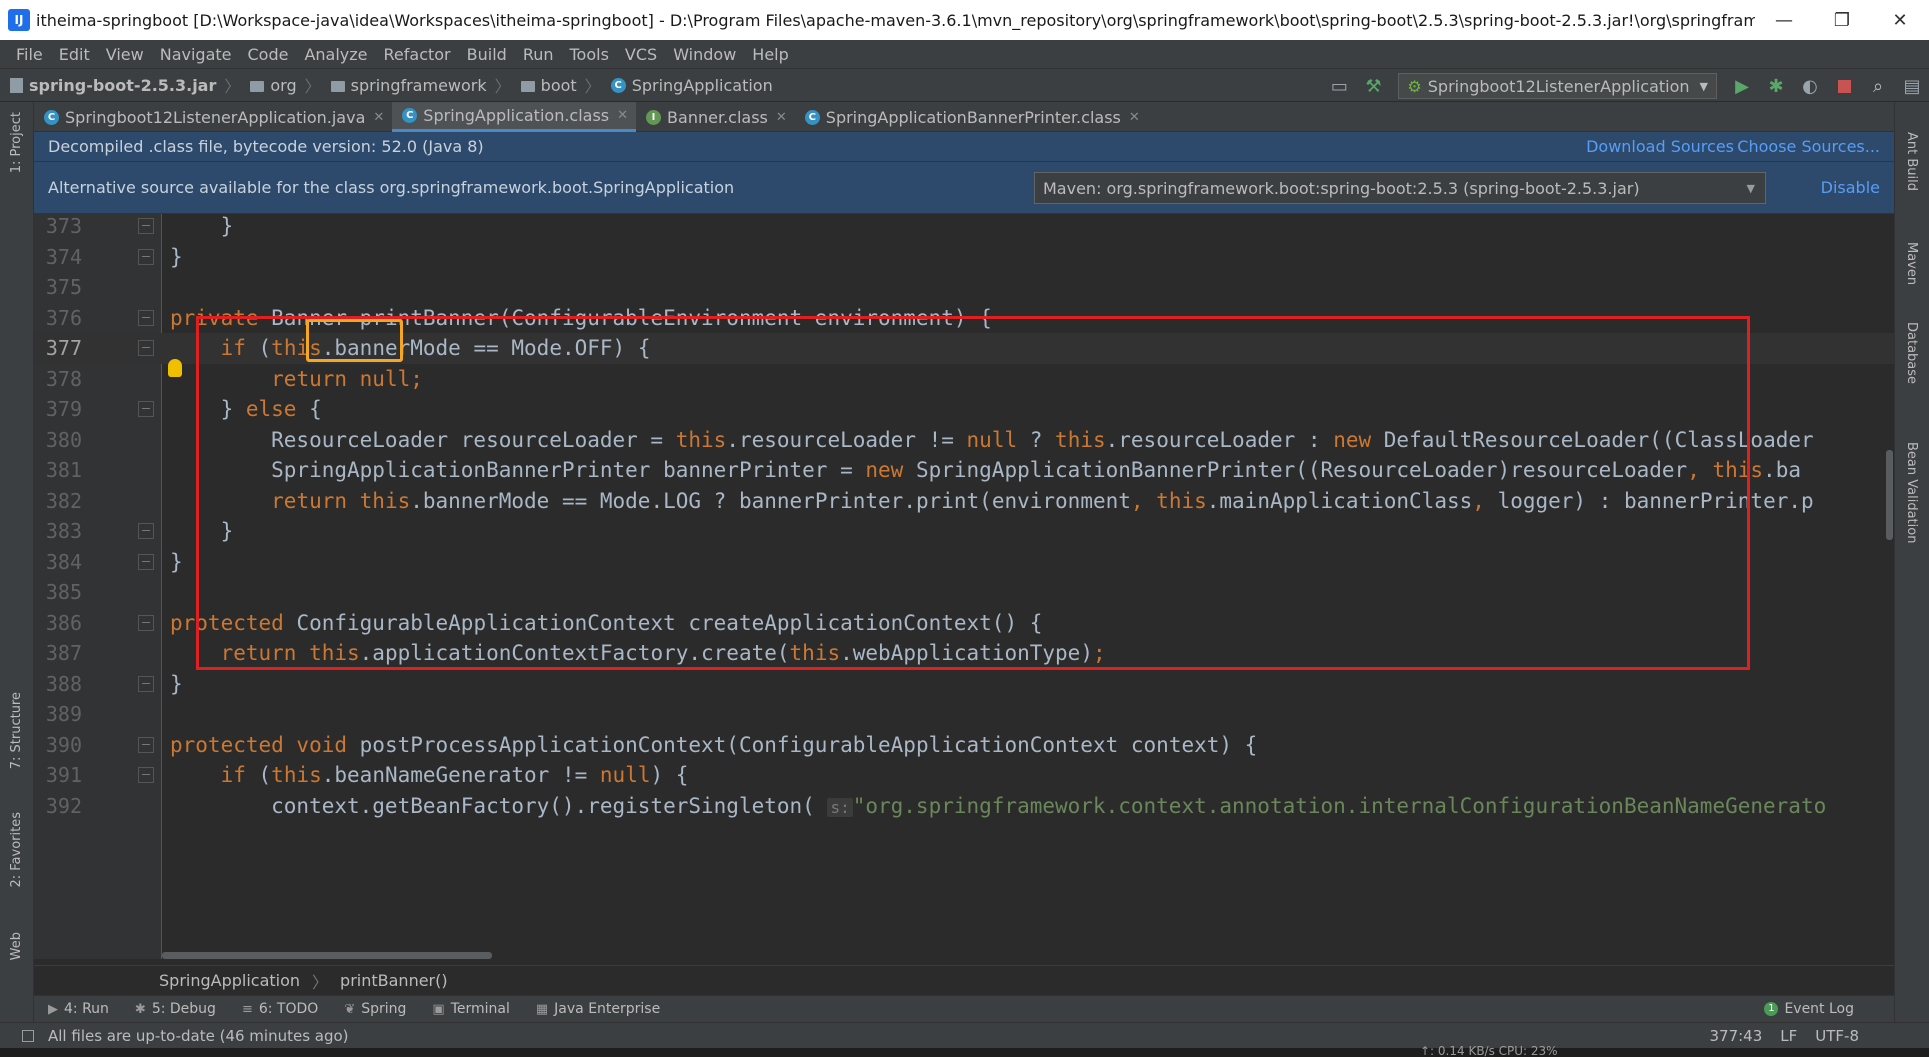 This screenshot has width=1929, height=1057. What do you see at coordinates (327, 955) in the screenshot?
I see `horizontal-scrollbar` at bounding box center [327, 955].